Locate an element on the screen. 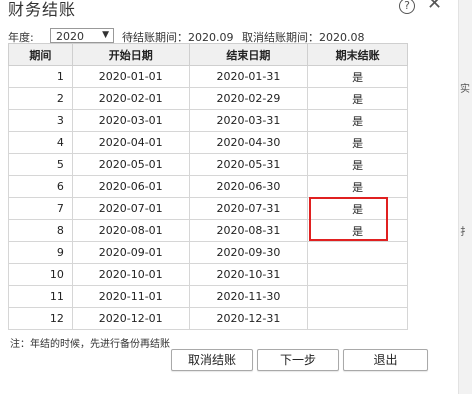 The width and height of the screenshot is (472, 394). table-row: 9 2020-09-01 2020-09-30 is located at coordinates (208, 252).